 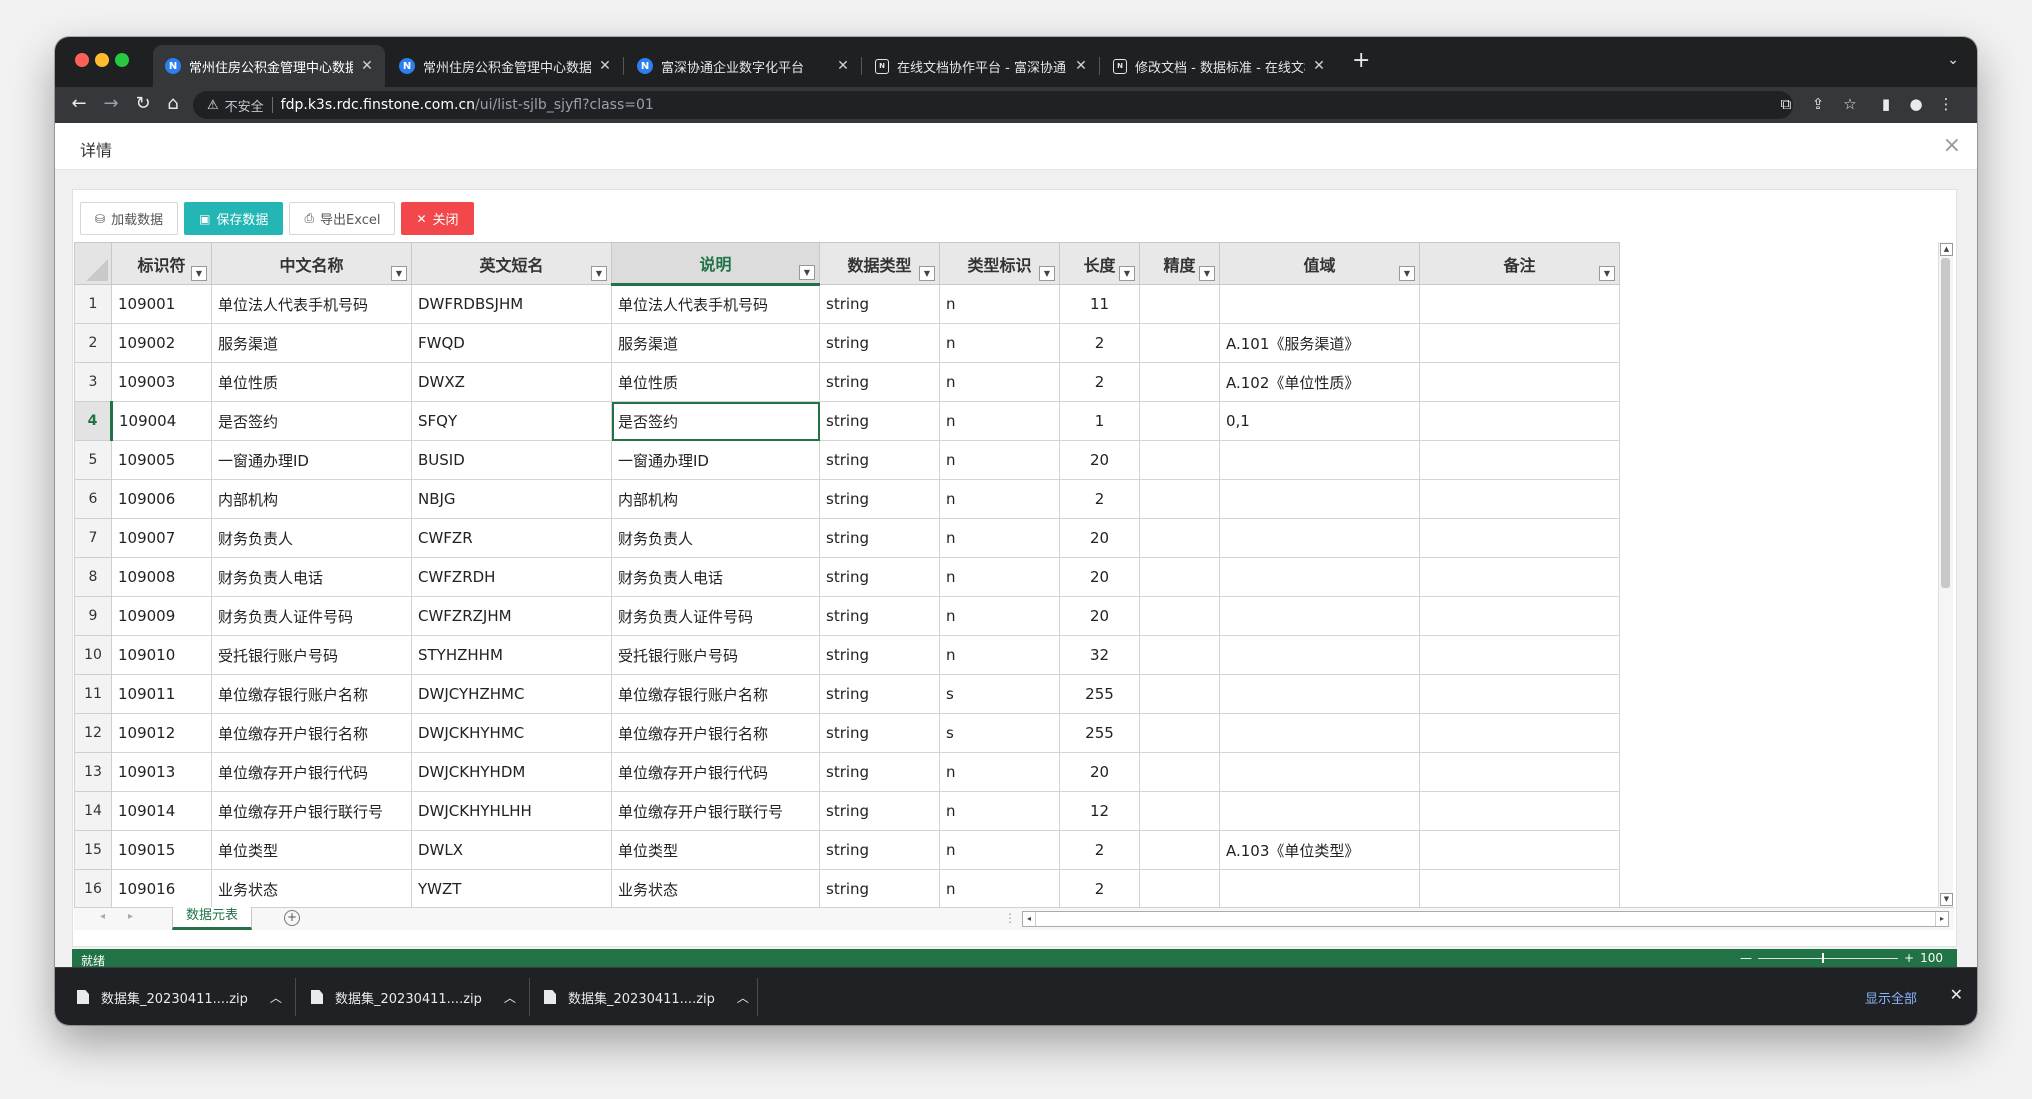 What do you see at coordinates (1319, 263) in the screenshot?
I see `column-header: 值域 ▼` at bounding box center [1319, 263].